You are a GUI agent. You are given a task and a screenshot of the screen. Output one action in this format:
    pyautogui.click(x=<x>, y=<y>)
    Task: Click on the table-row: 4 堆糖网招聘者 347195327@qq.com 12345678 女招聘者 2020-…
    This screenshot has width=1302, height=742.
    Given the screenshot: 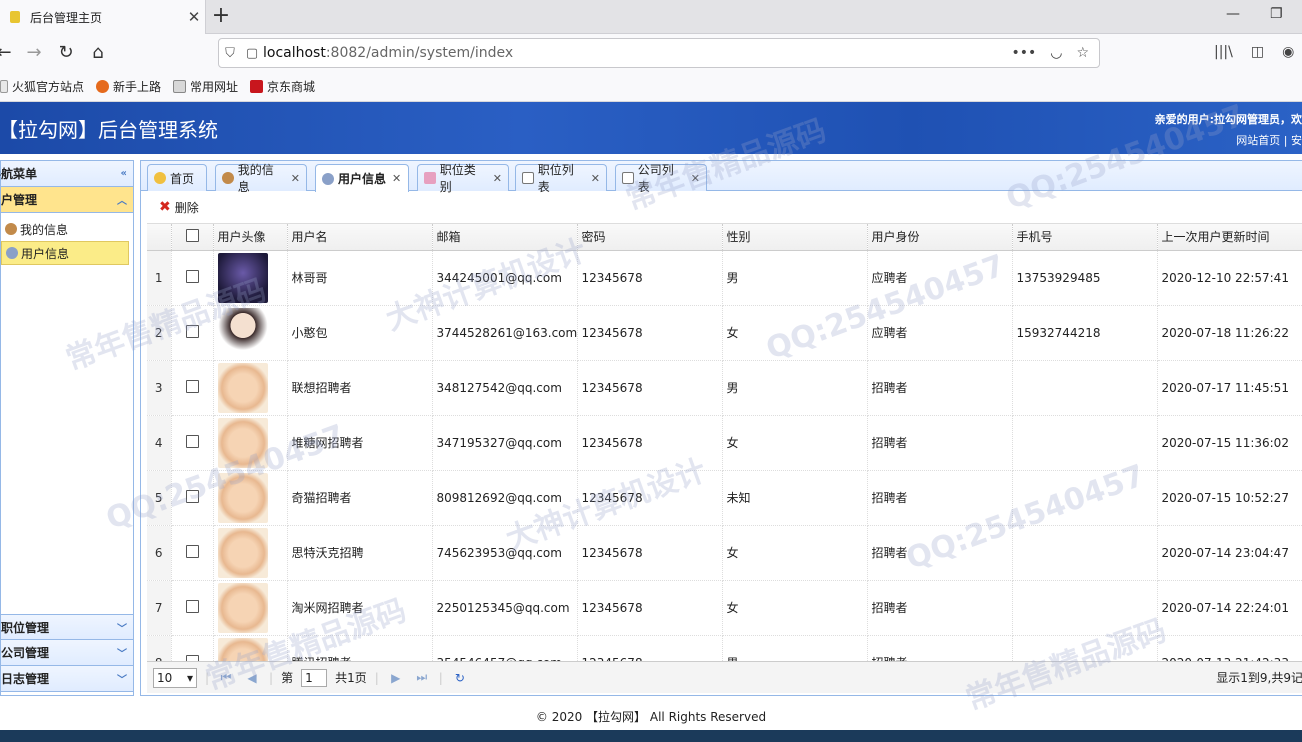 What is the action you would take?
    pyautogui.click(x=724, y=443)
    